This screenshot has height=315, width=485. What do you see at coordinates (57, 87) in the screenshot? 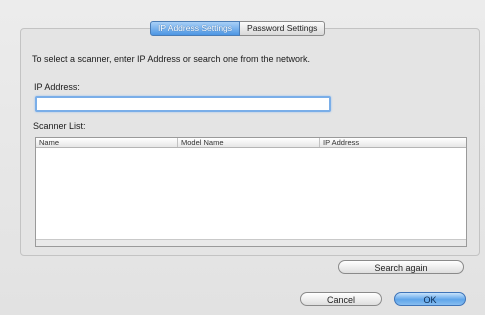
I see `ip-address-label: IP Address:` at bounding box center [57, 87].